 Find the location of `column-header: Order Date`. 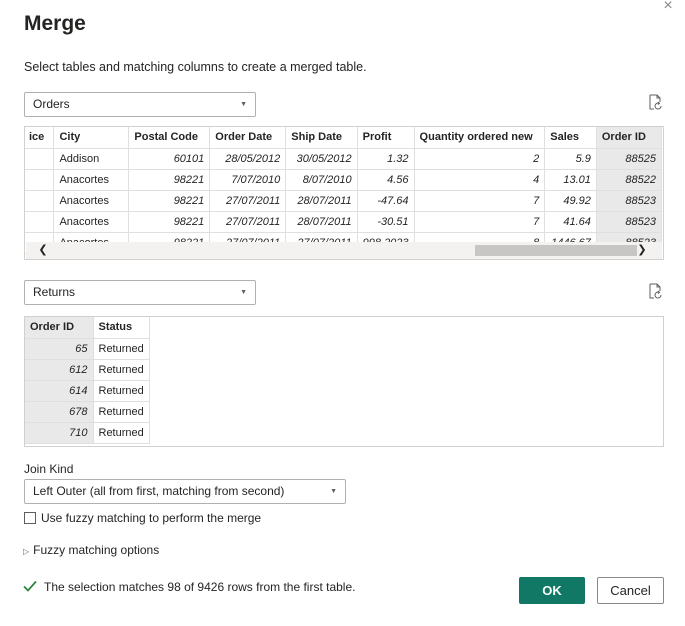

column-header: Order Date is located at coordinates (248, 138).